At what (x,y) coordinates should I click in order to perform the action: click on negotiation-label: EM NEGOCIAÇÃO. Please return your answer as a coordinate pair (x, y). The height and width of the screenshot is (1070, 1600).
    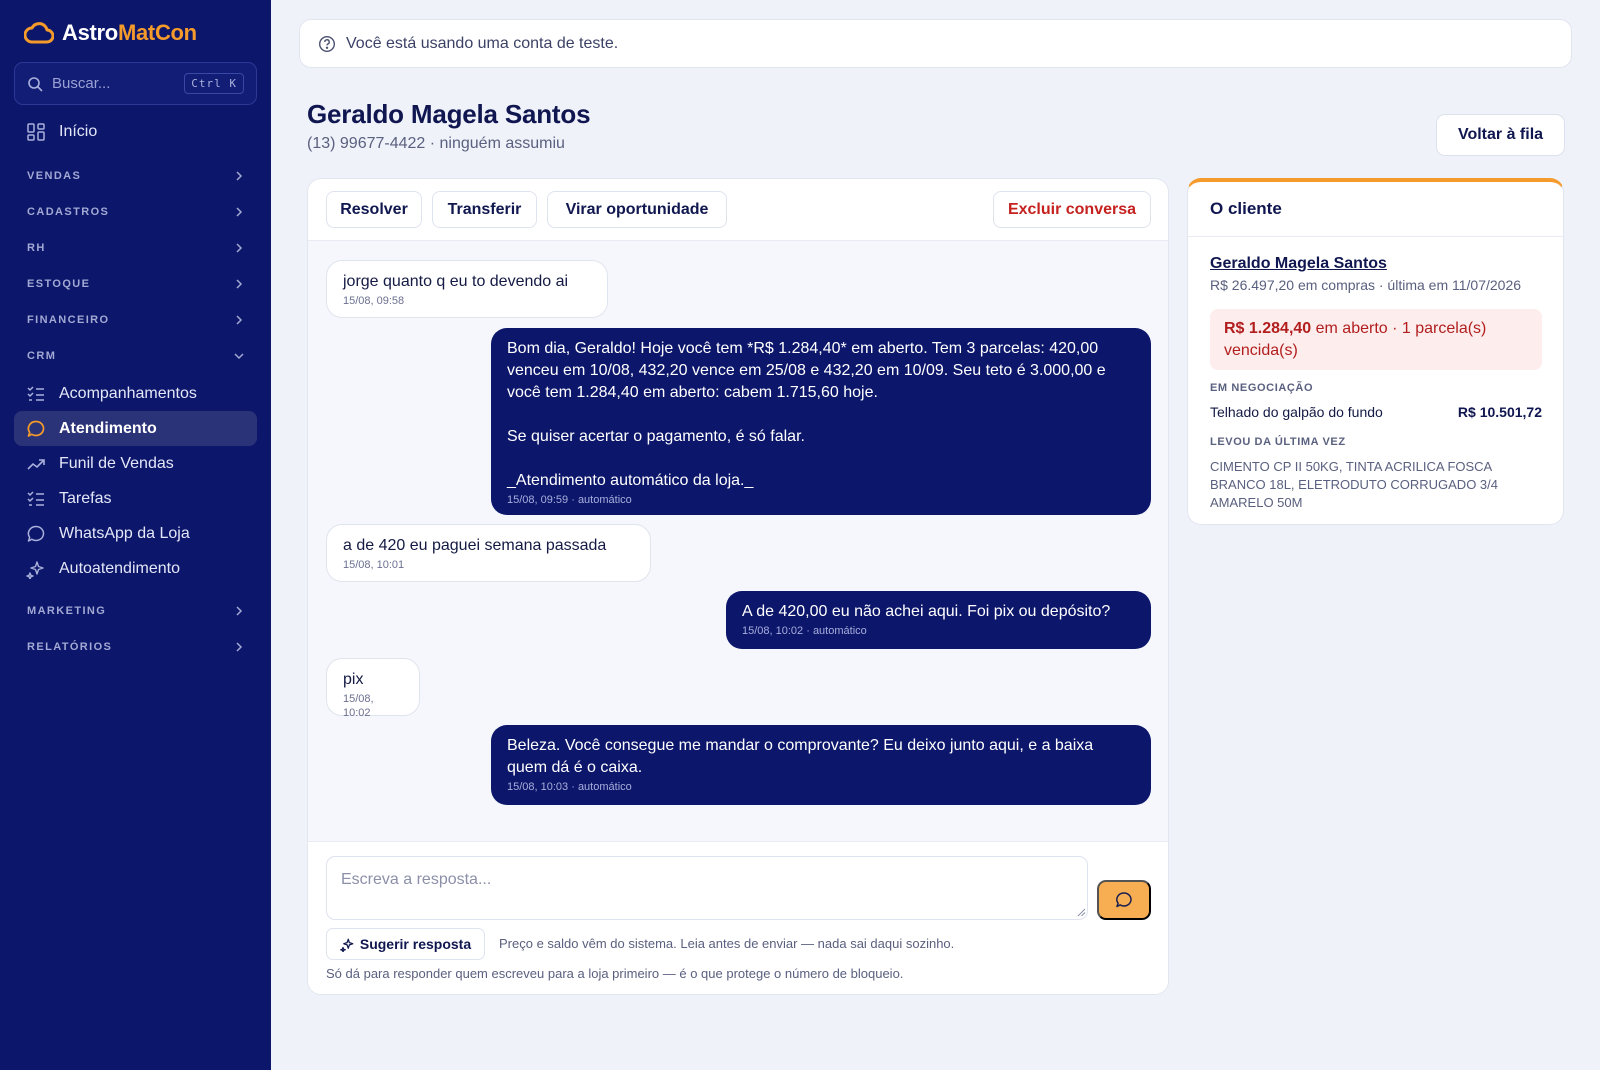
    Looking at the image, I should click on (1262, 388).